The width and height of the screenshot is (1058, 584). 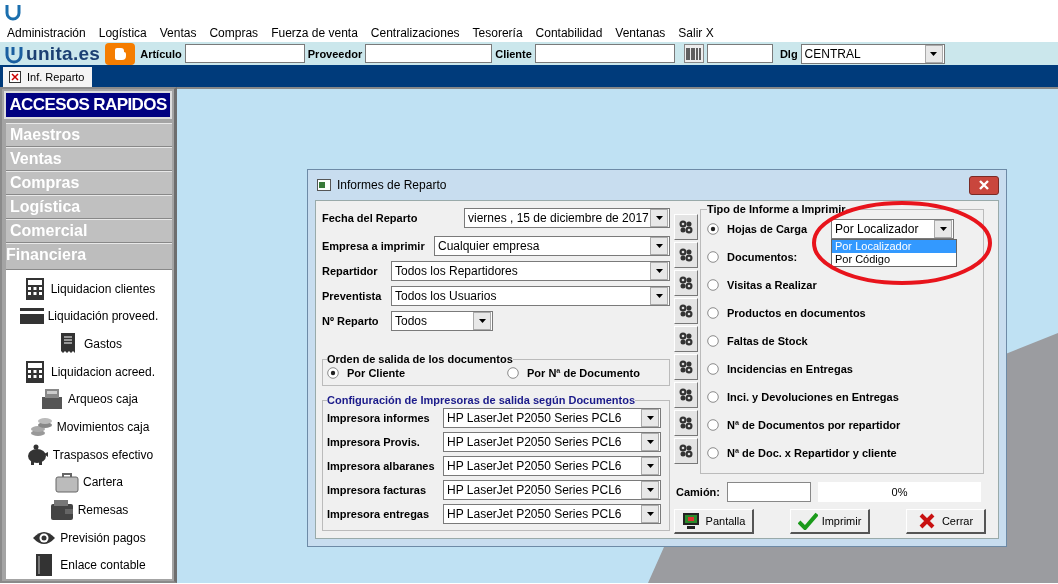 I want to click on radio-label: Visitas a Realizar, so click(x=772, y=285).